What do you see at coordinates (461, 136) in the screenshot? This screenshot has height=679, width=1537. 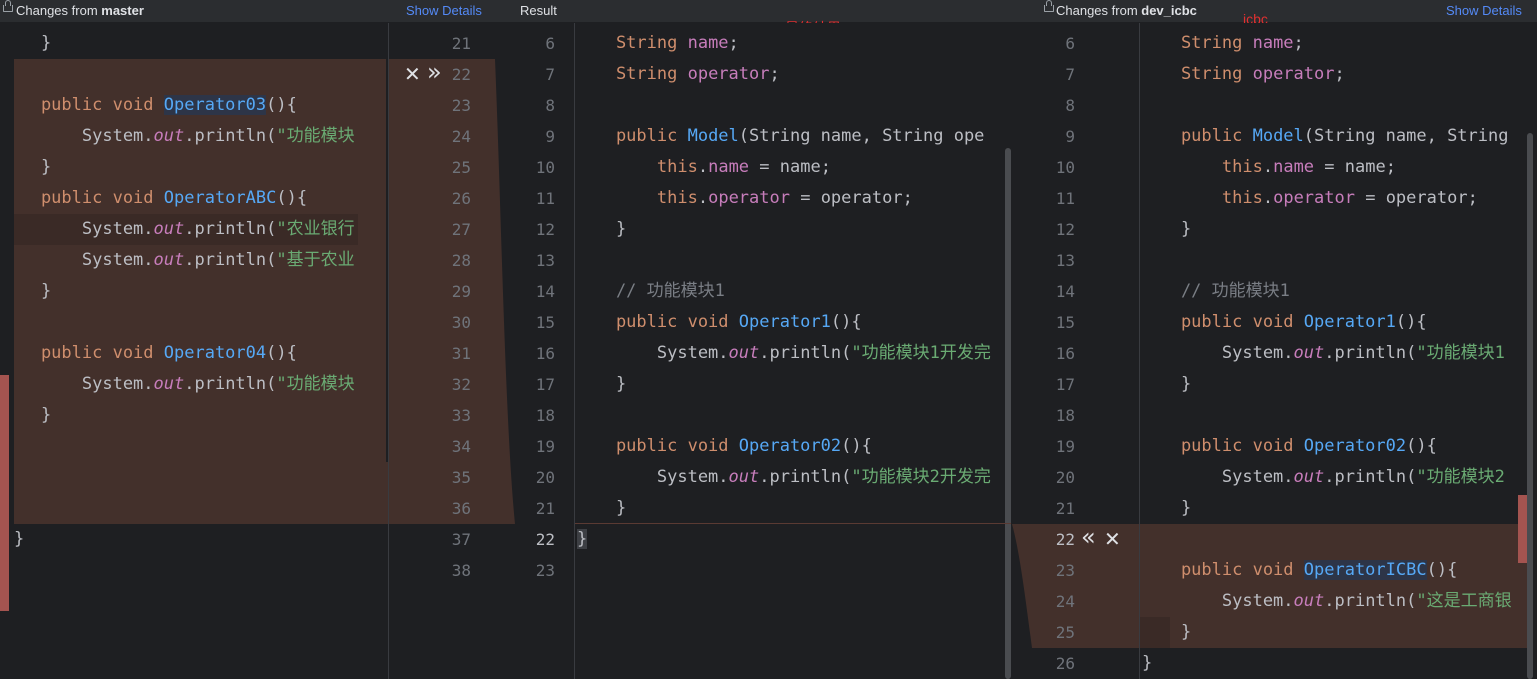 I see `line-number: 24` at bounding box center [461, 136].